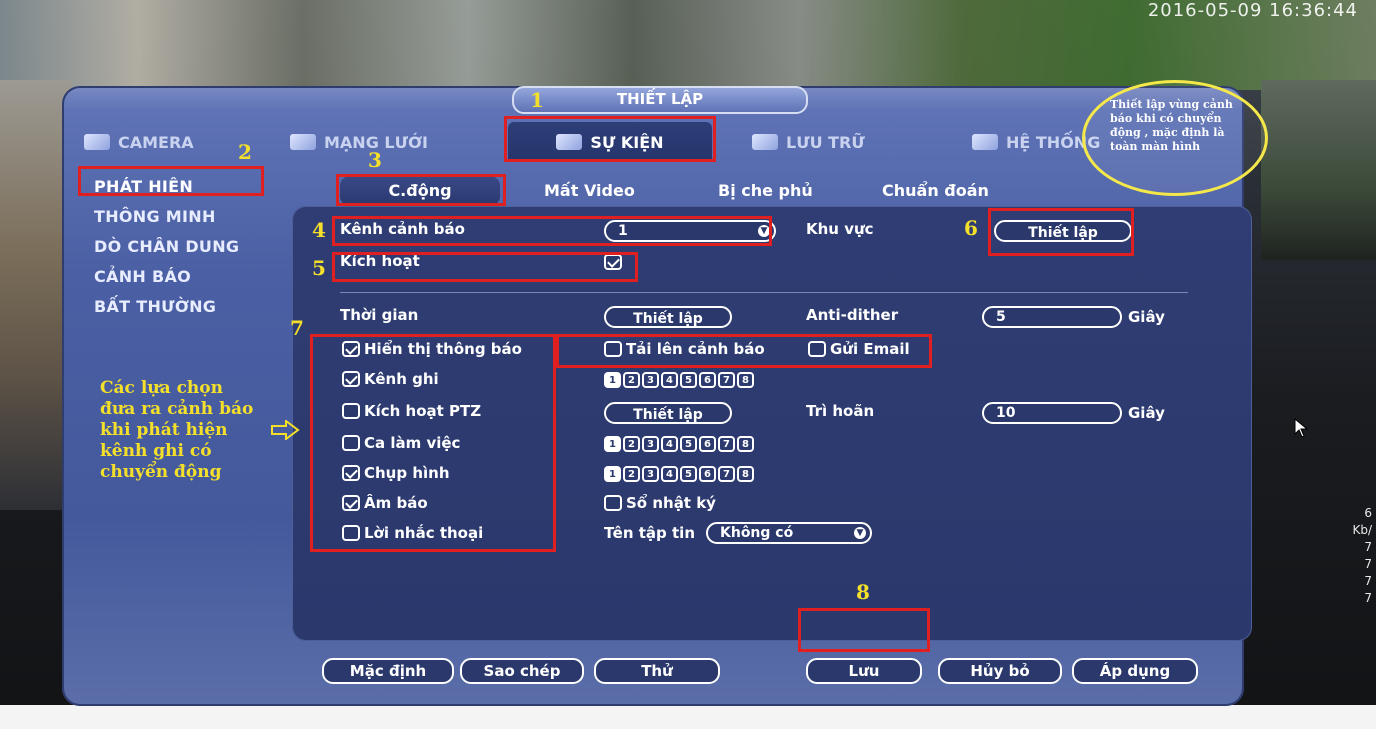 This screenshot has height=729, width=1376. Describe the element at coordinates (303, 142) in the screenshot. I see `network-icon` at that location.